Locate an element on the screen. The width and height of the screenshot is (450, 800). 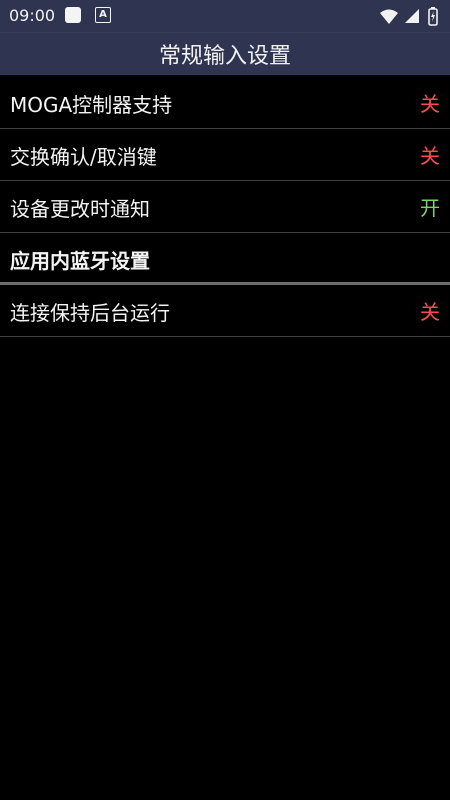
setting-label: 应用内蓝牙设置 is located at coordinates (80, 261).